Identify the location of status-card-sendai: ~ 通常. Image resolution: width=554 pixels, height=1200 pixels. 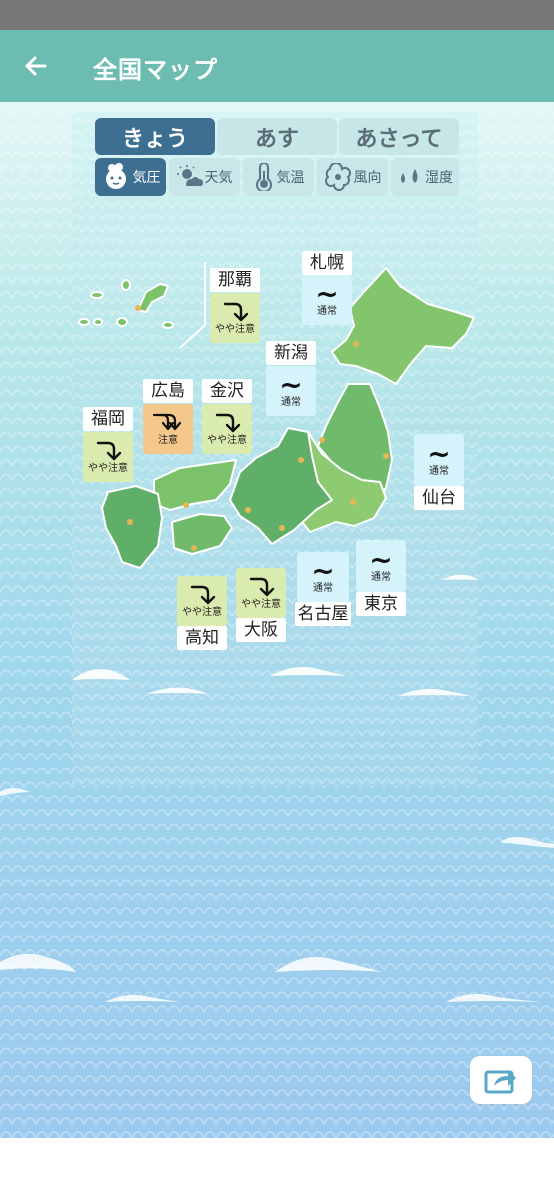
(439, 460).